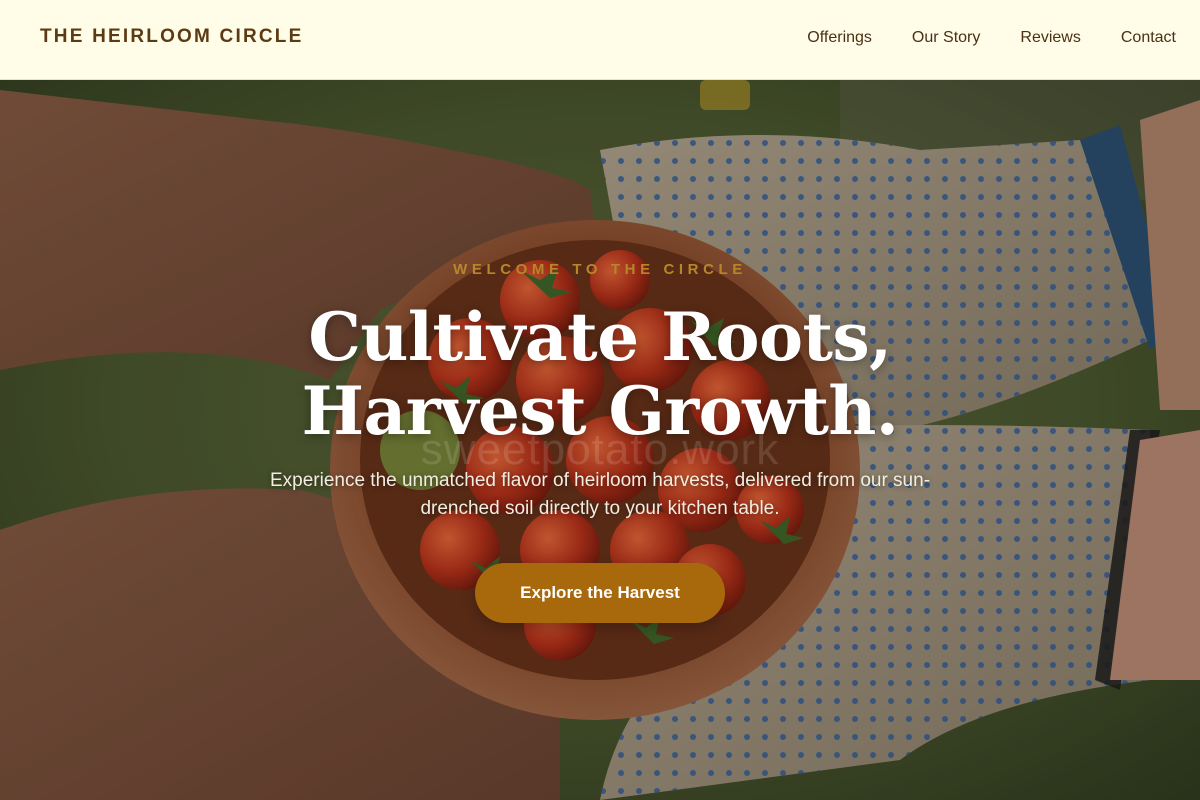 The width and height of the screenshot is (1200, 800). I want to click on nav-link-our-story: Our Story, so click(946, 38).